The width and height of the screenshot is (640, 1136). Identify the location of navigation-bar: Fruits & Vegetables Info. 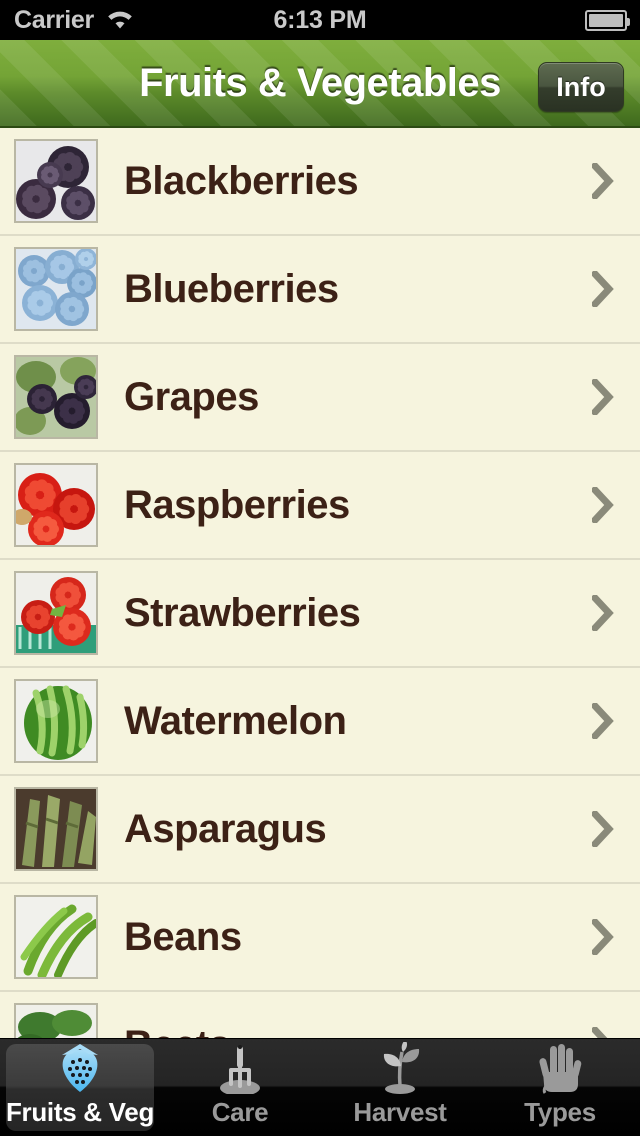
(320, 84).